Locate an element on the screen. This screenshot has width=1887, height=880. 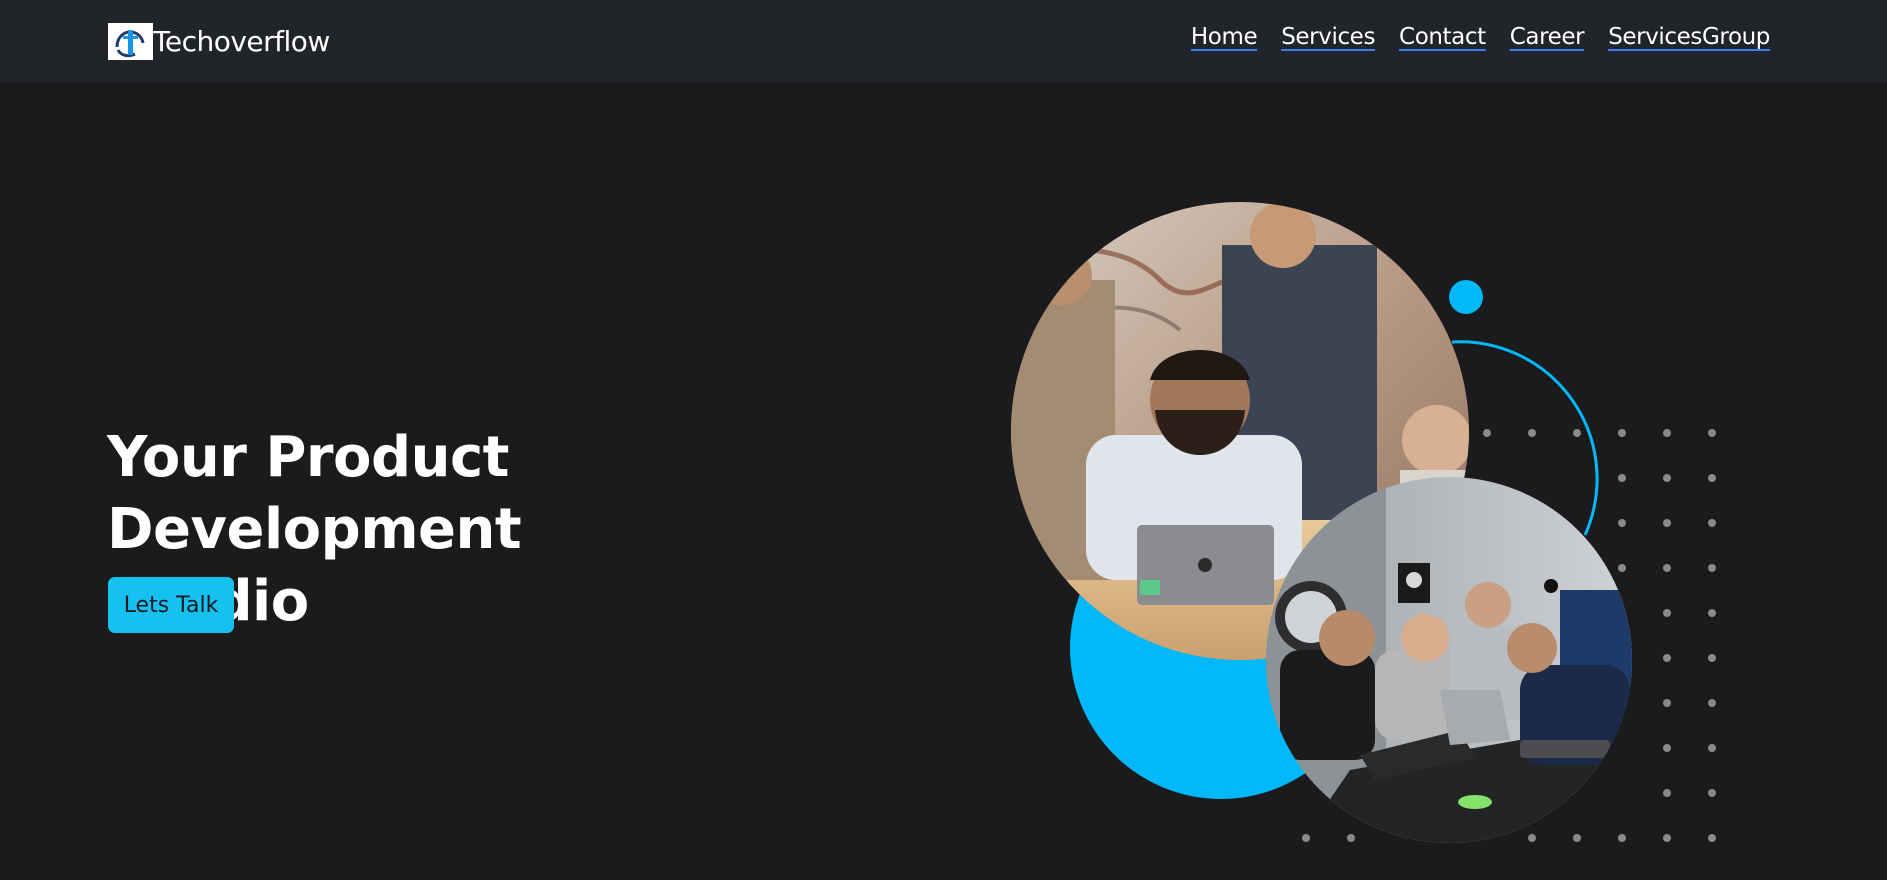
team-at-laptop-photo is located at coordinates (1240, 431).